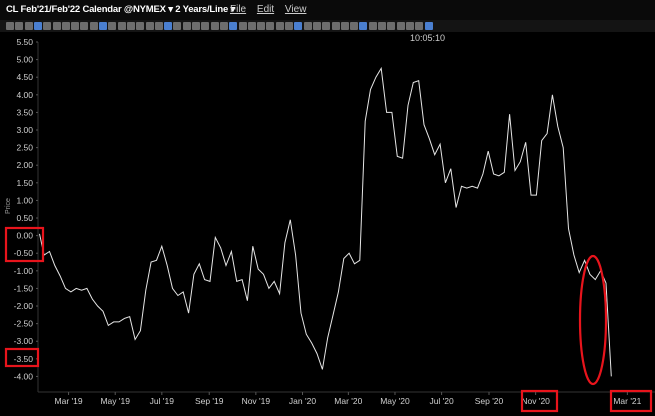  I want to click on x-tick-label: Jul '20, so click(441, 401).